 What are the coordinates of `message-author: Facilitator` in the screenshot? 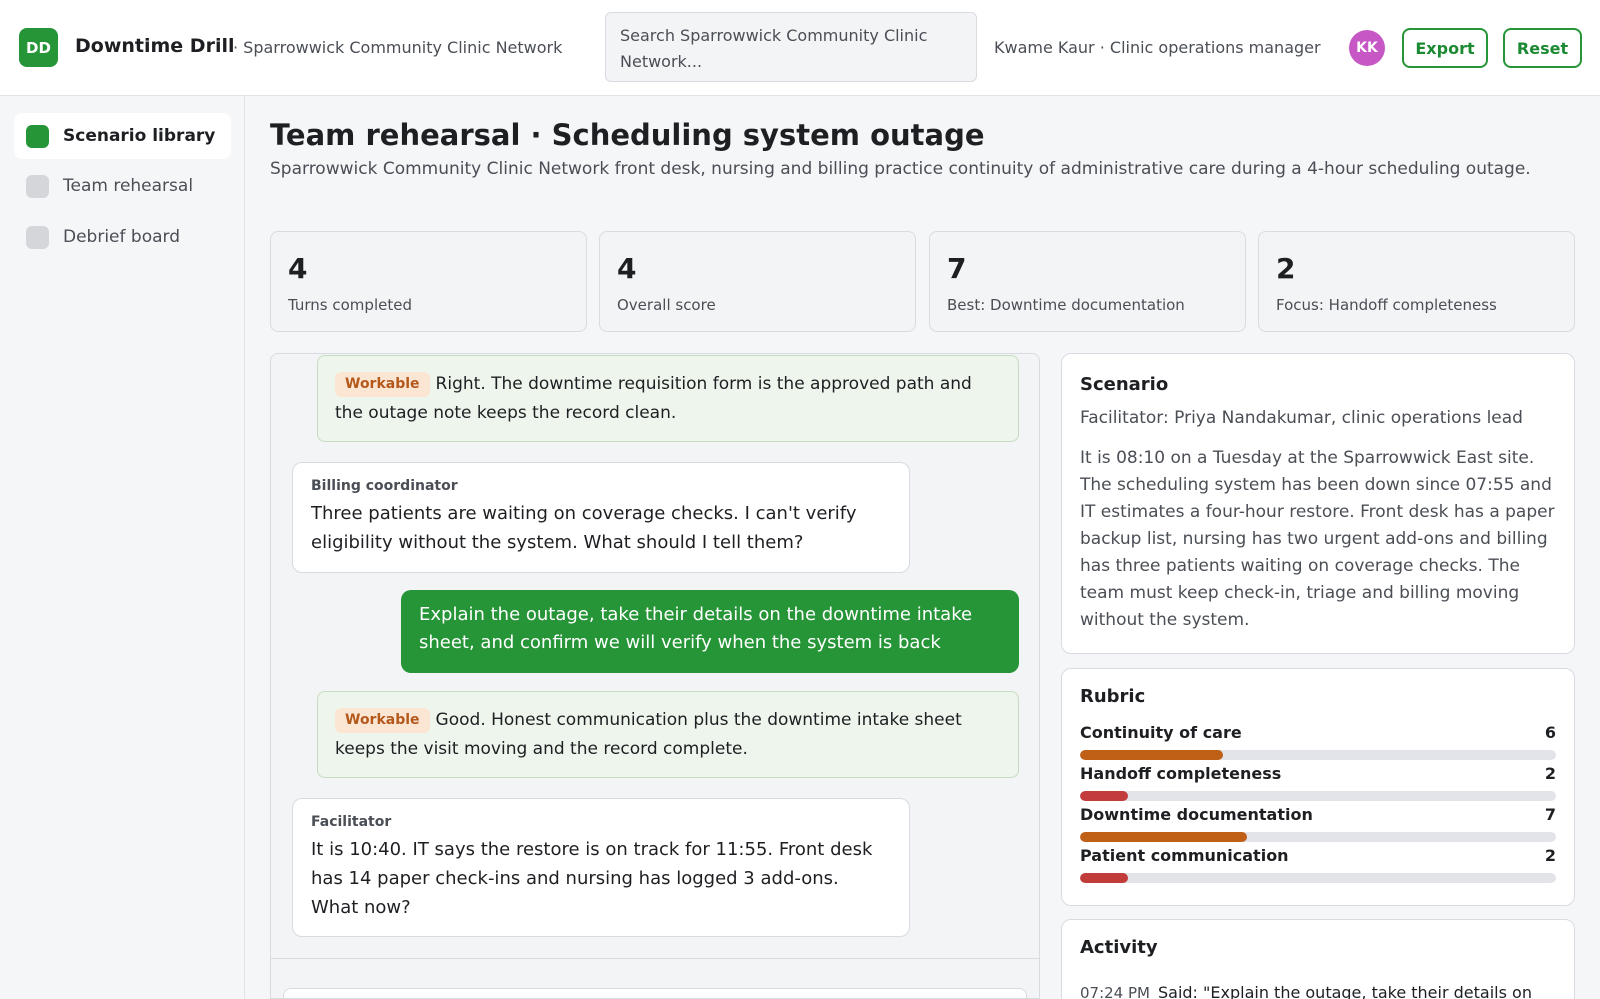 It's located at (351, 822).